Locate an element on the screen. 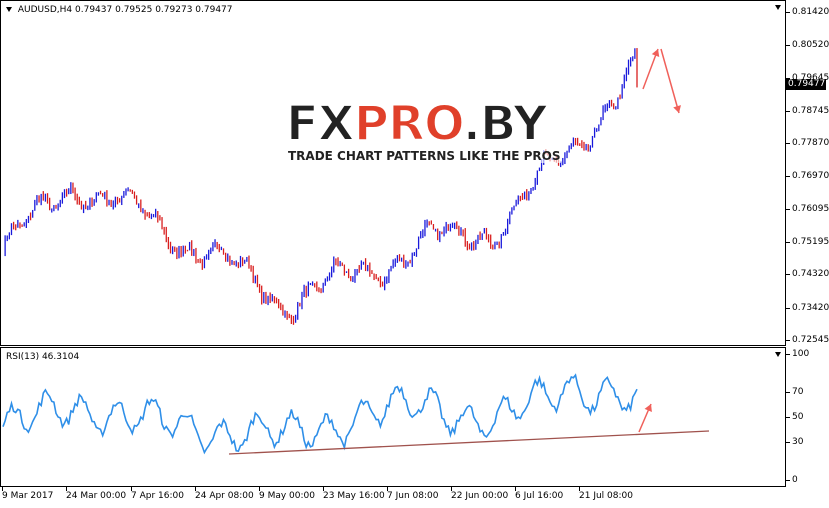 The width and height of the screenshot is (829, 508). rsi-axis-label: 30 is located at coordinates (798, 442).